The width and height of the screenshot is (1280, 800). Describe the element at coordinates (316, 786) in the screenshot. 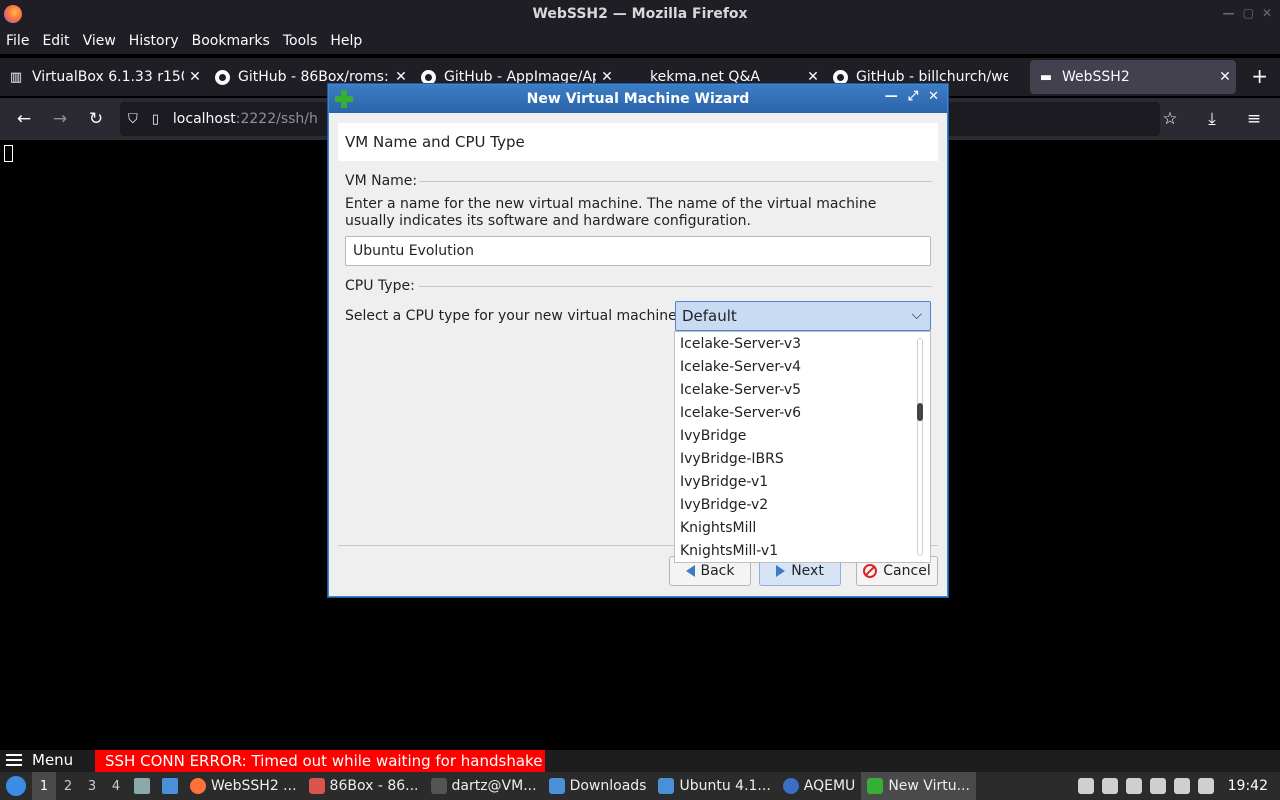

I see `86box-icon` at that location.